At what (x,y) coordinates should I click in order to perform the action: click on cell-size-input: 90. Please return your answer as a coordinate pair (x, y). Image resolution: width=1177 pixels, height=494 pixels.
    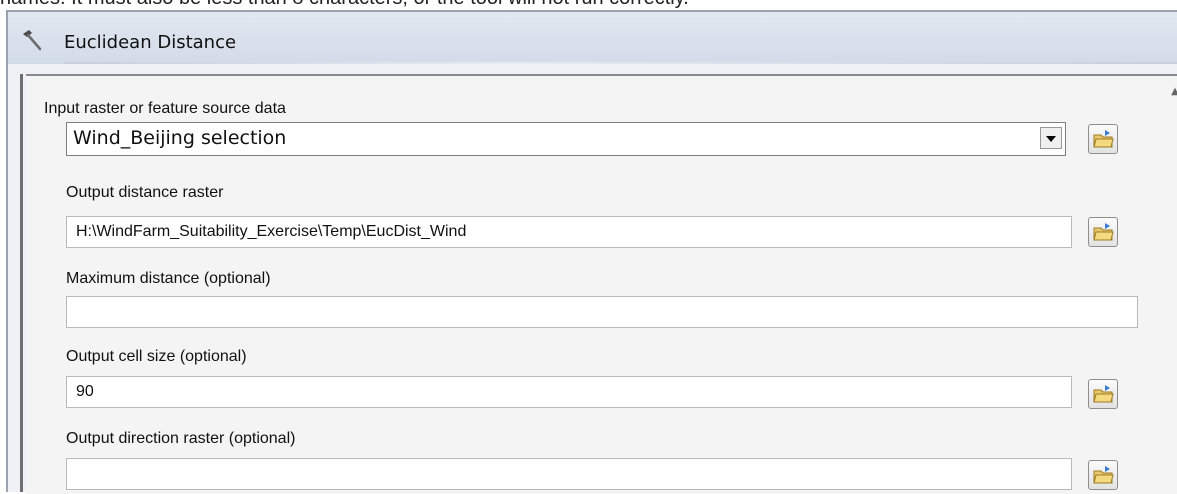
    Looking at the image, I should click on (569, 392).